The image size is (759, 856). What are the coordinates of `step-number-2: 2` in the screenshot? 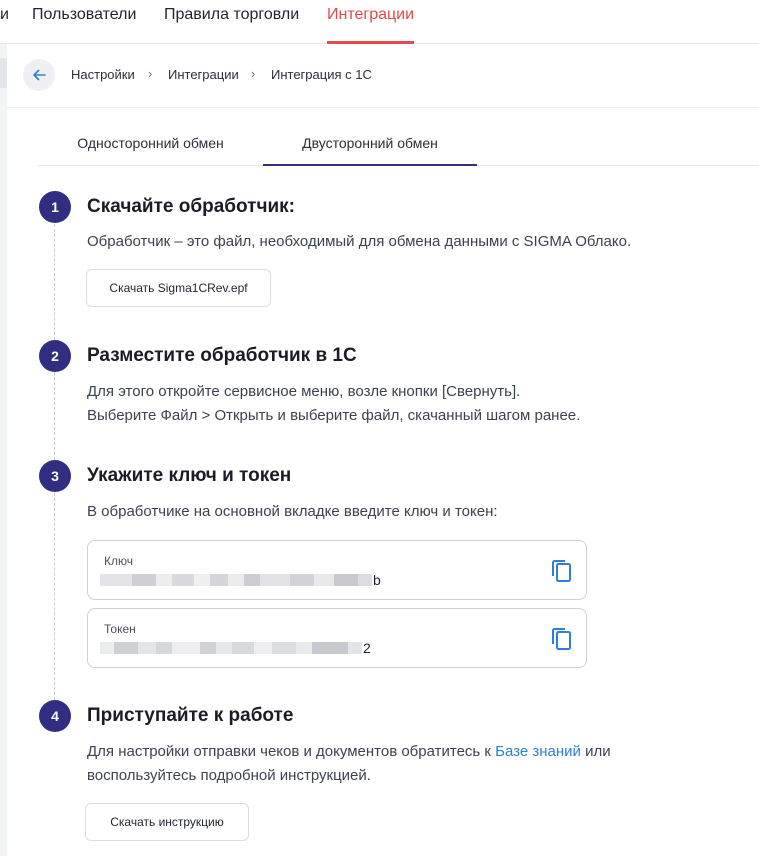 It's located at (55, 356).